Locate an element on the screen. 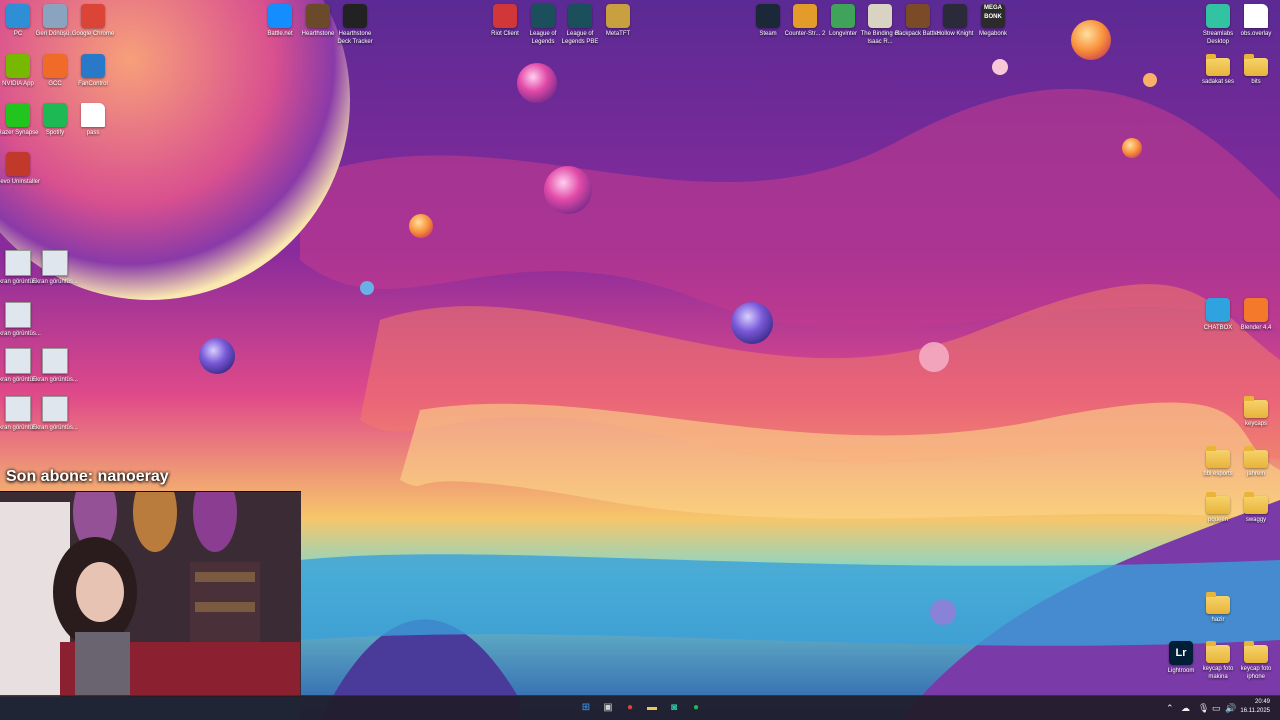  taskbar-spotify-button: ● is located at coordinates (696, 708).